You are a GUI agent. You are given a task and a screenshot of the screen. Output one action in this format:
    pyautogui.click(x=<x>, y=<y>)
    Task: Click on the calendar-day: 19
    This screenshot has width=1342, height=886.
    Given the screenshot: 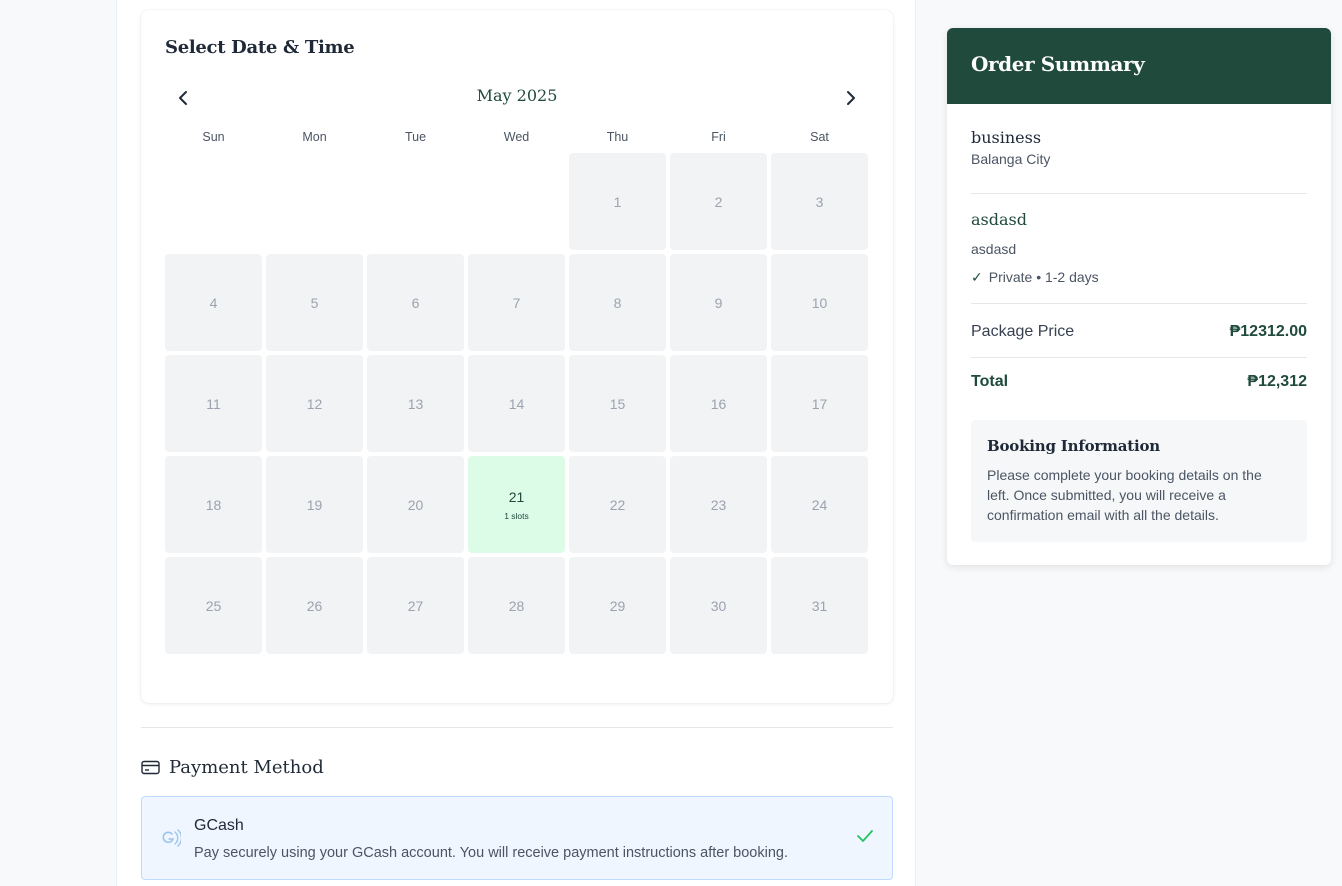 What is the action you would take?
    pyautogui.click(x=314, y=504)
    